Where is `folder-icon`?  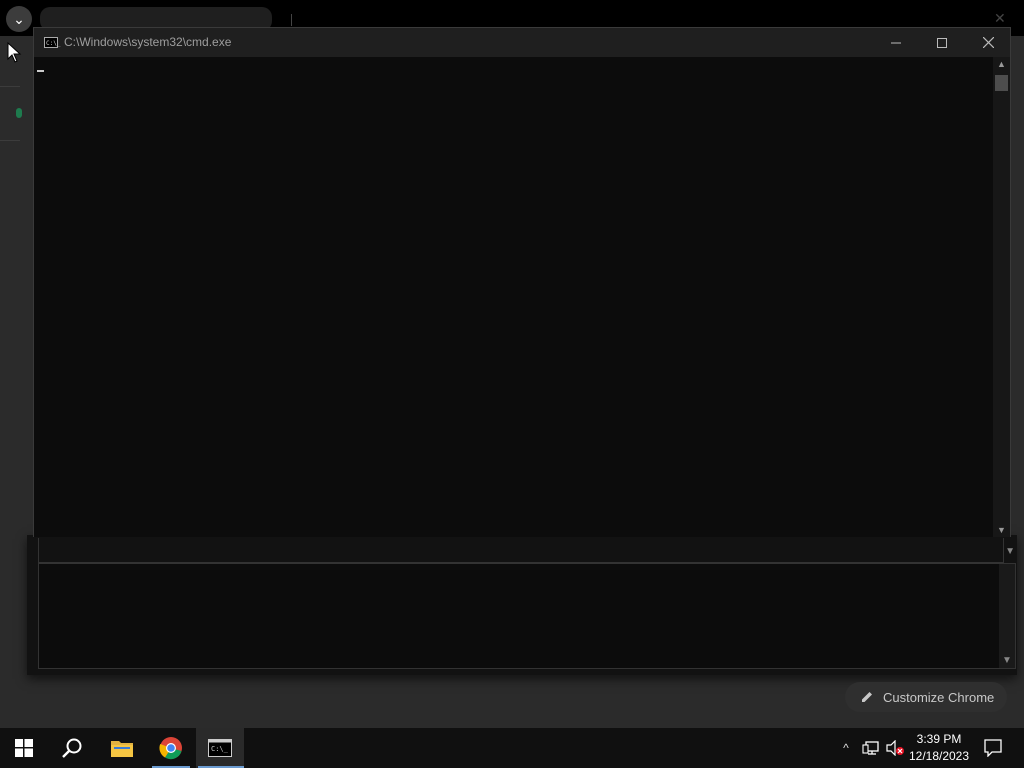
folder-icon is located at coordinates (122, 749).